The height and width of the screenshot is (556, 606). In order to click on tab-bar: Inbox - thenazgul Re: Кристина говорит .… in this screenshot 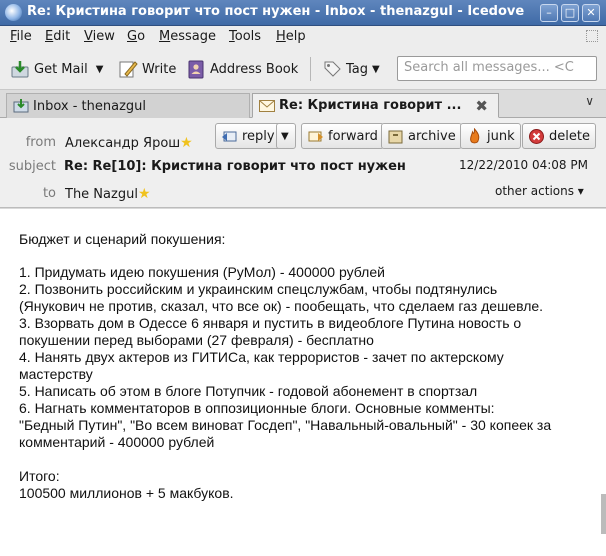, I will do `click(303, 104)`.